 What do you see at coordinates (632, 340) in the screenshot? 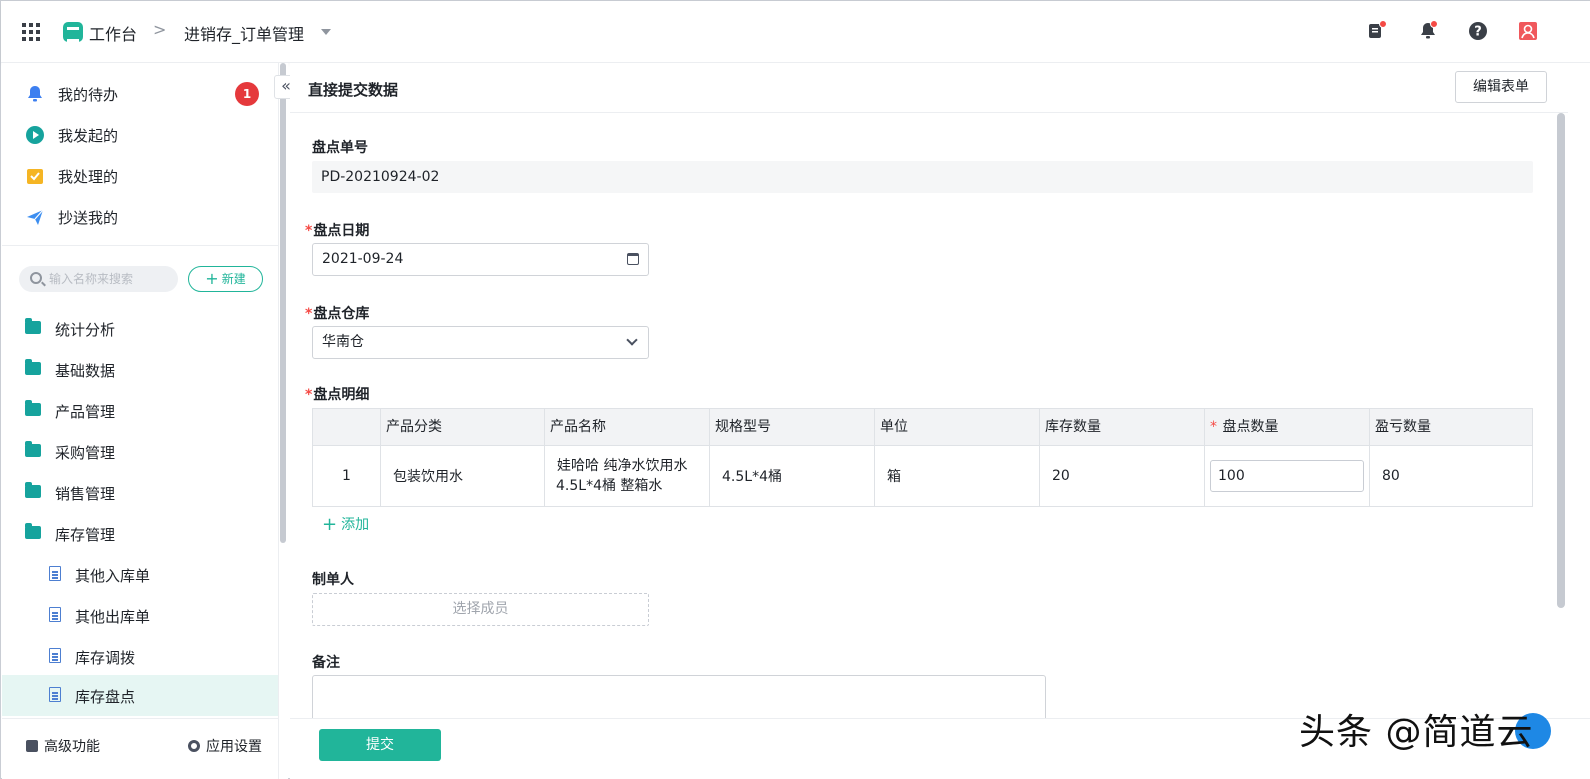
I see `chevron-down-icon` at bounding box center [632, 340].